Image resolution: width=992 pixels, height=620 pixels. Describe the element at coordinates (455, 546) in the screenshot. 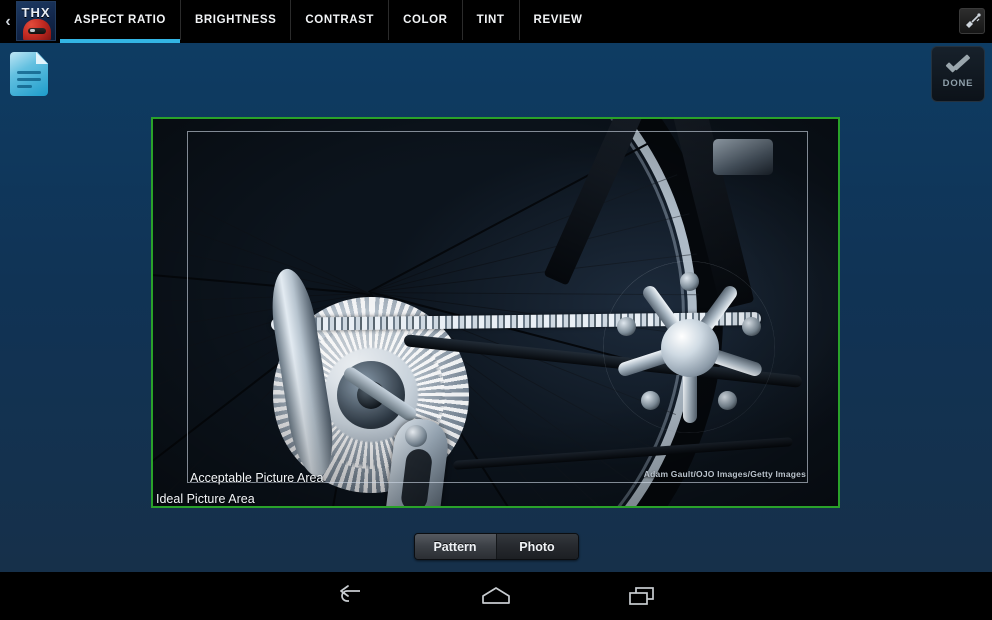

I see `toggle-pattern-button: Pattern` at that location.